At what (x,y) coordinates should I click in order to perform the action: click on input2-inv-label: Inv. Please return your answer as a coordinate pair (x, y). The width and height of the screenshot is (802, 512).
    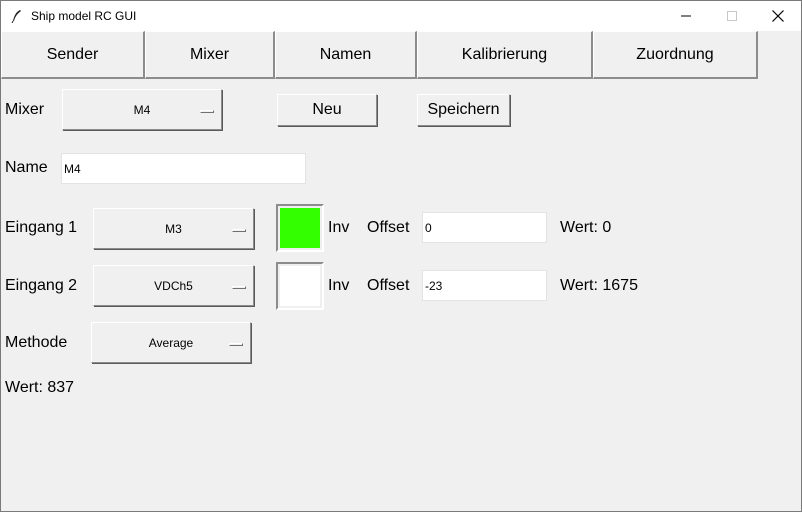
    Looking at the image, I should click on (339, 285).